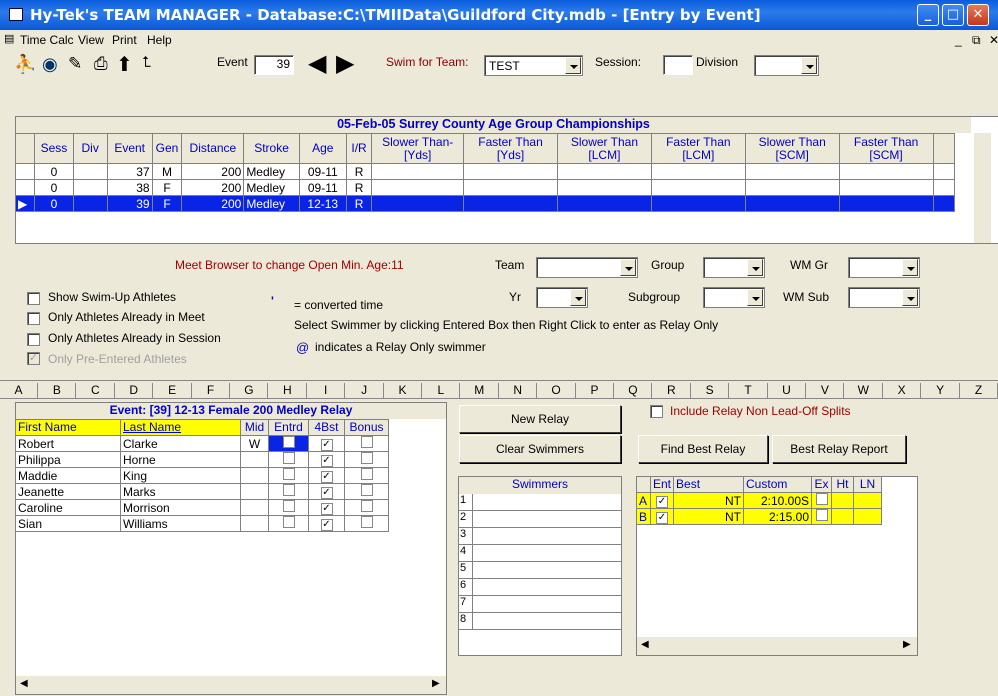  Describe the element at coordinates (979, 390) in the screenshot. I see `alpha-tab-z: Z` at that location.